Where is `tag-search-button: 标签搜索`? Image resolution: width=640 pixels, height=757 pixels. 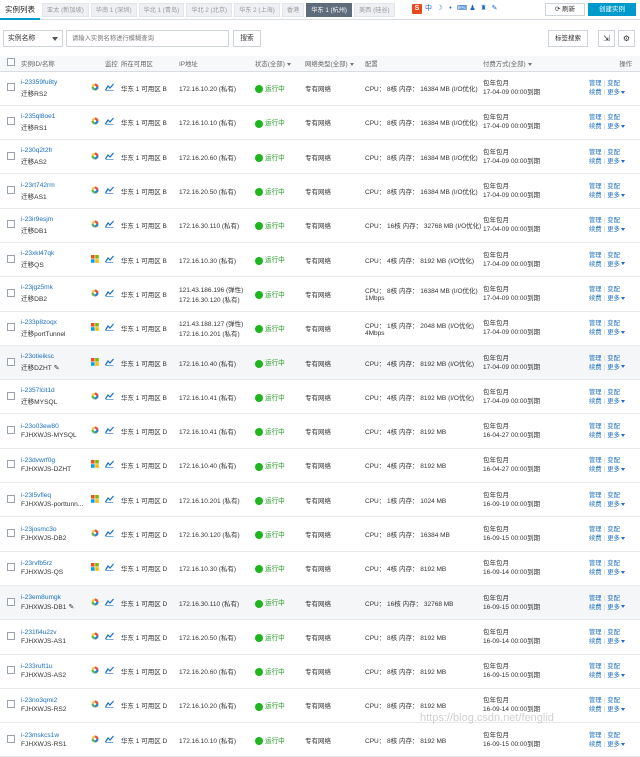 tag-search-button: 标签搜索 is located at coordinates (568, 38).